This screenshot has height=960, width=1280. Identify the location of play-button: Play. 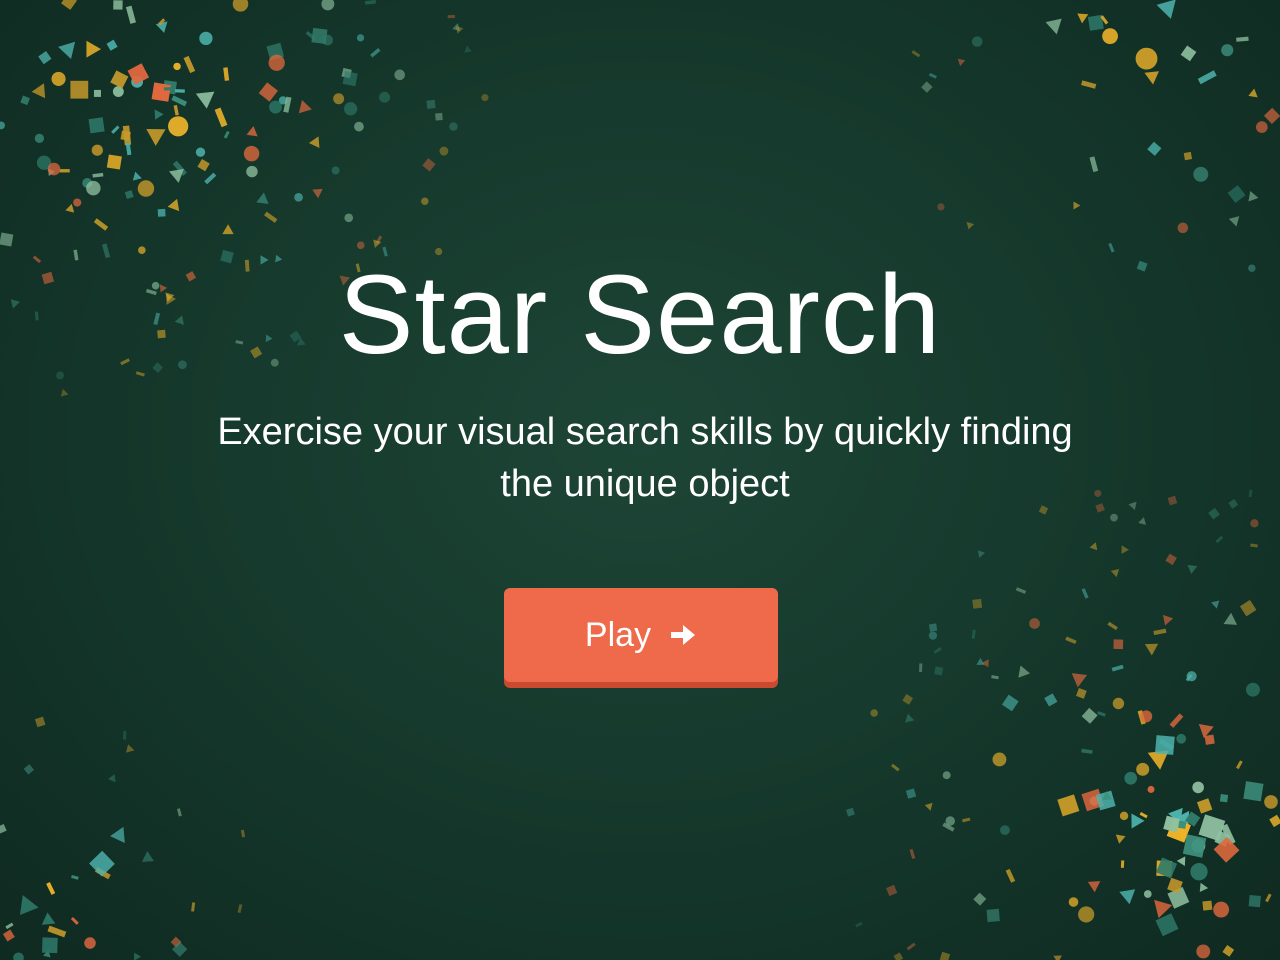
(641, 635).